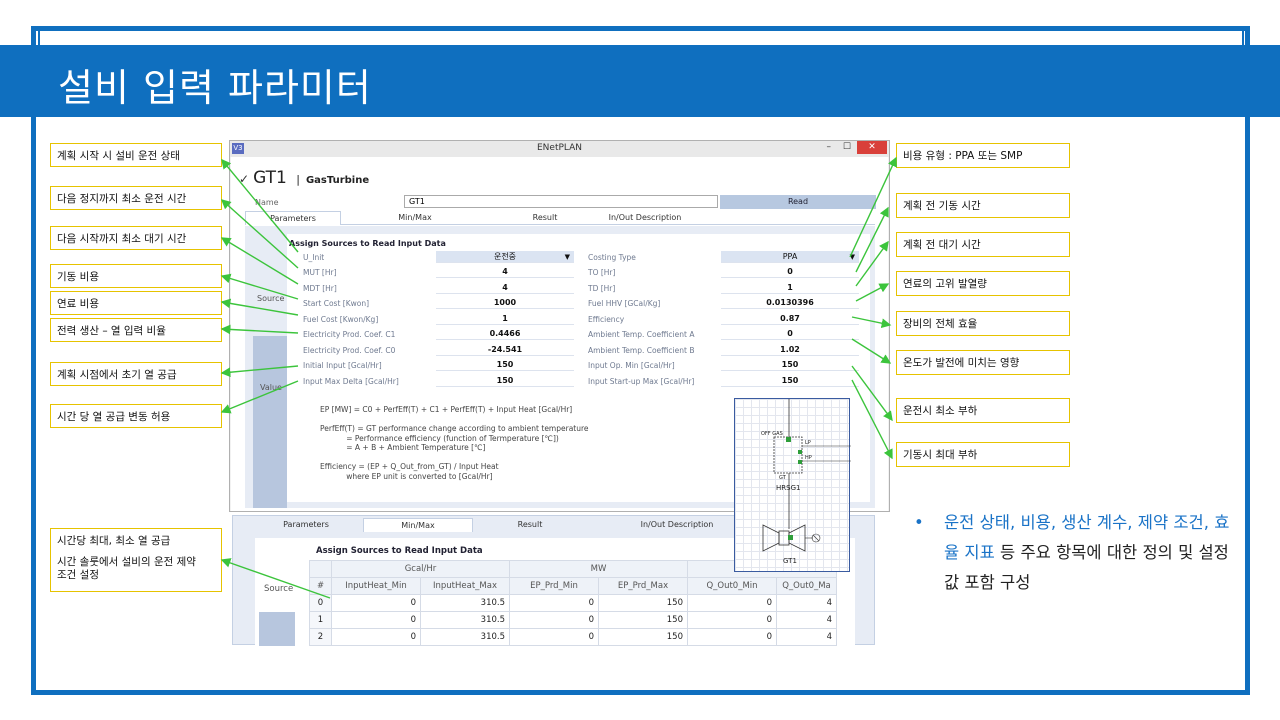 The image size is (1280, 720). What do you see at coordinates (1076, 522) in the screenshot?
I see `summary-highlight-1: 운전 상태, 비용, 생산 계수, 제약 조건,` at bounding box center [1076, 522].